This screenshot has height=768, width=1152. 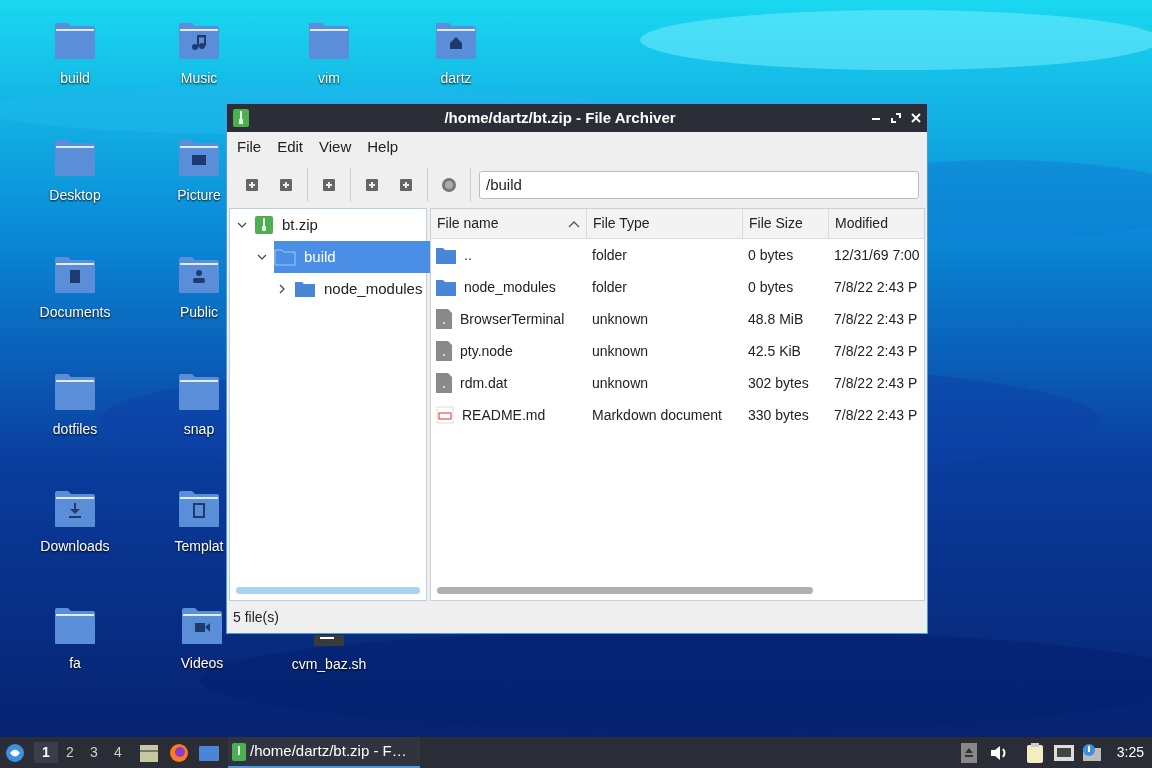 I want to click on network-icon, so click(x=1063, y=752).